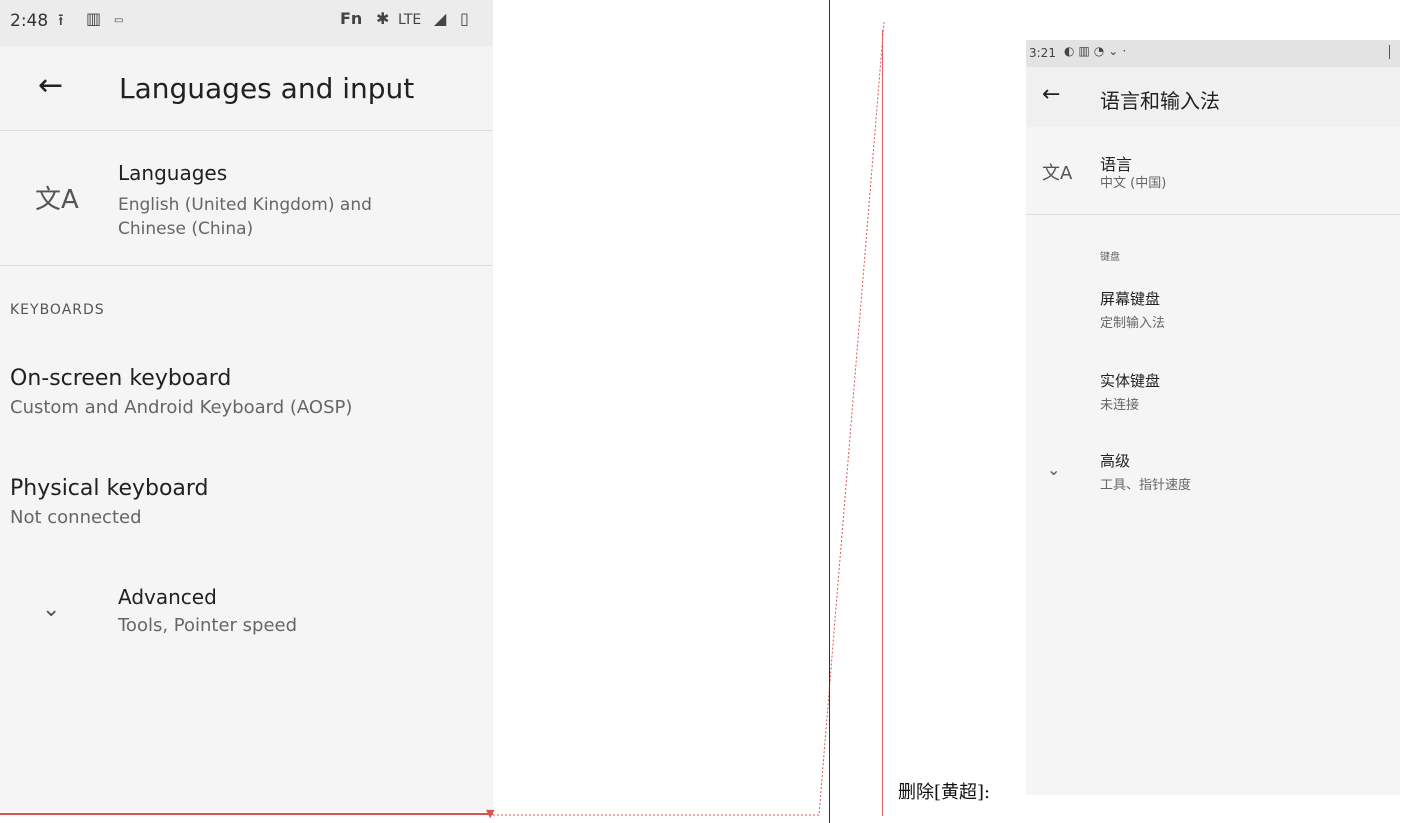 The height and width of the screenshot is (823, 1410). I want to click on languages-row: 文A 语言 中文 (中国), so click(1213, 171).